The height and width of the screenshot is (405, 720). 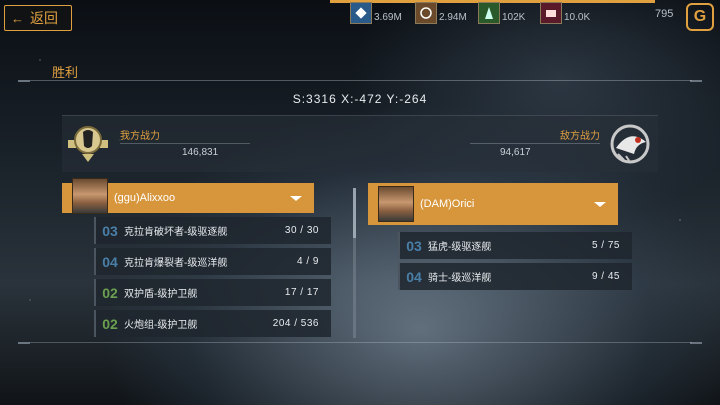 What do you see at coordinates (605, 276) in the screenshot?
I see `ship-count: 9 / 45` at bounding box center [605, 276].